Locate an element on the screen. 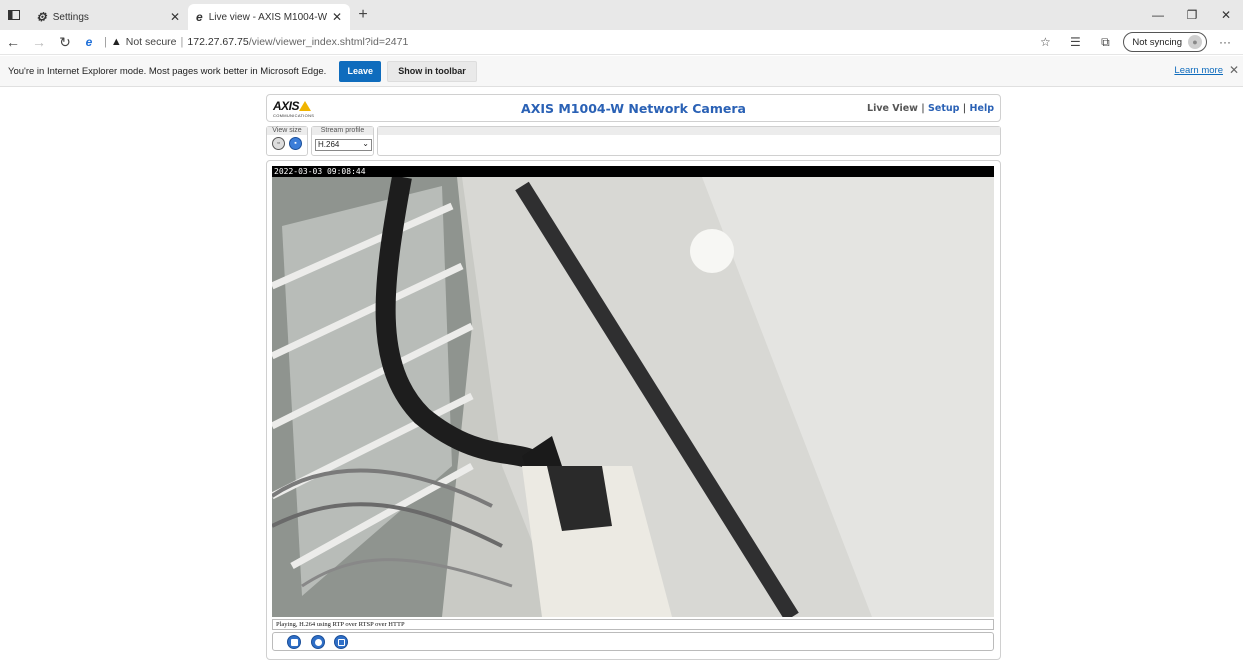 This screenshot has width=1243, height=661. tab-label: Settings is located at coordinates (70, 17).